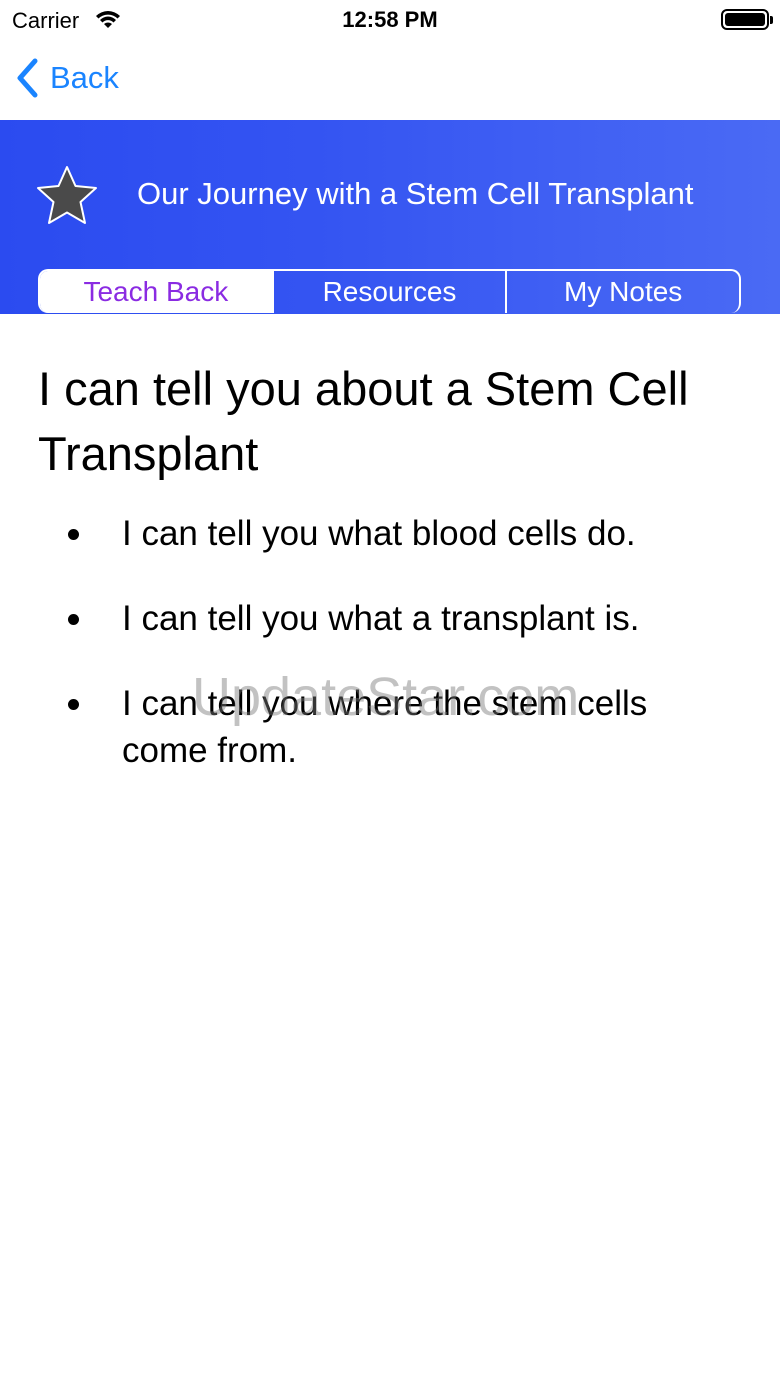 This screenshot has width=780, height=1387. Describe the element at coordinates (747, 19) in the screenshot. I see `battery-icon` at that location.